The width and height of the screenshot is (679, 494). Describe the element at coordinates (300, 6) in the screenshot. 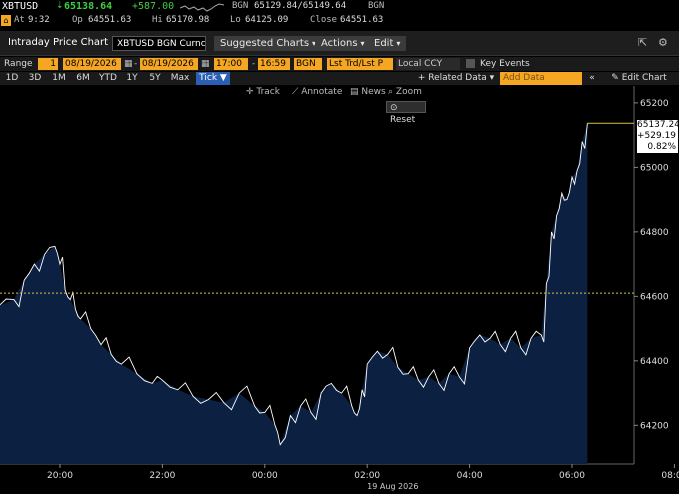

I see `bid-ask: 65129.84/65149.64` at that location.